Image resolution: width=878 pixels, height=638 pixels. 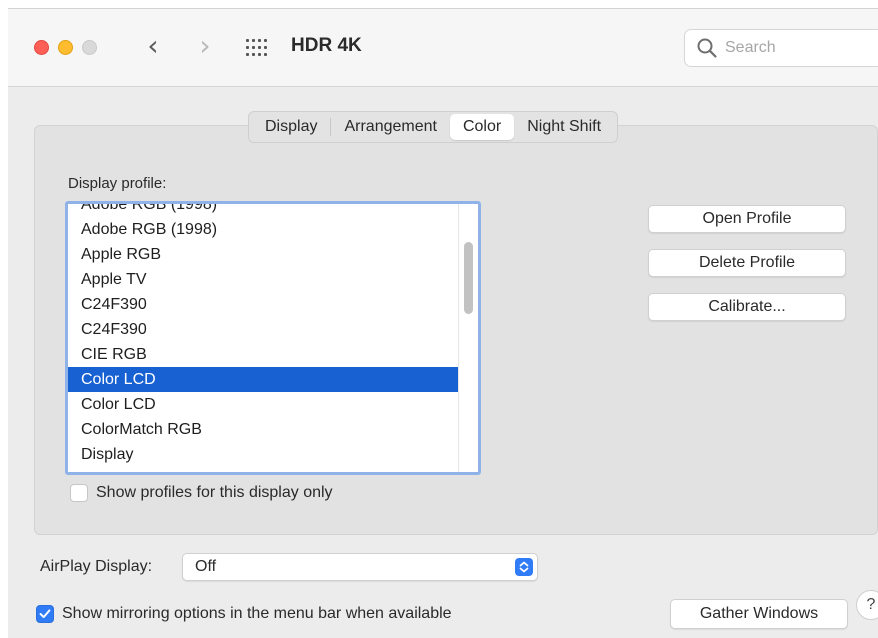 I want to click on search-input, so click(x=800, y=48).